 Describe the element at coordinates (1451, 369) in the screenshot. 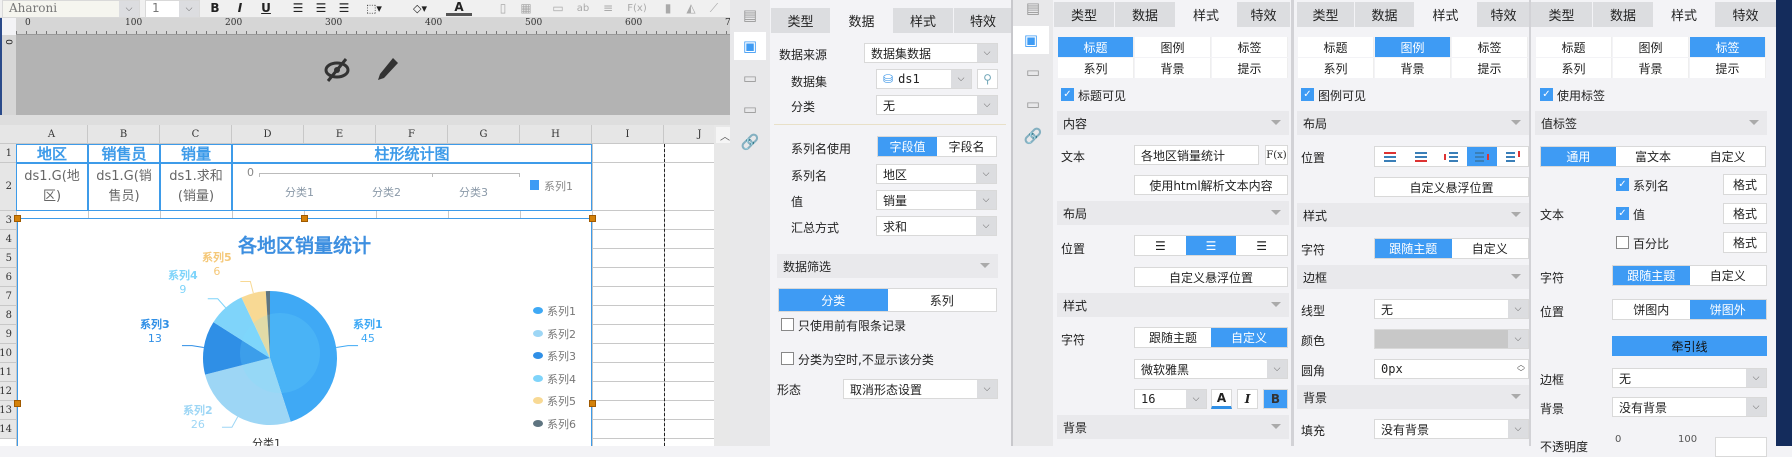

I see `radius-spinner: 0px ︿ ﹀` at that location.